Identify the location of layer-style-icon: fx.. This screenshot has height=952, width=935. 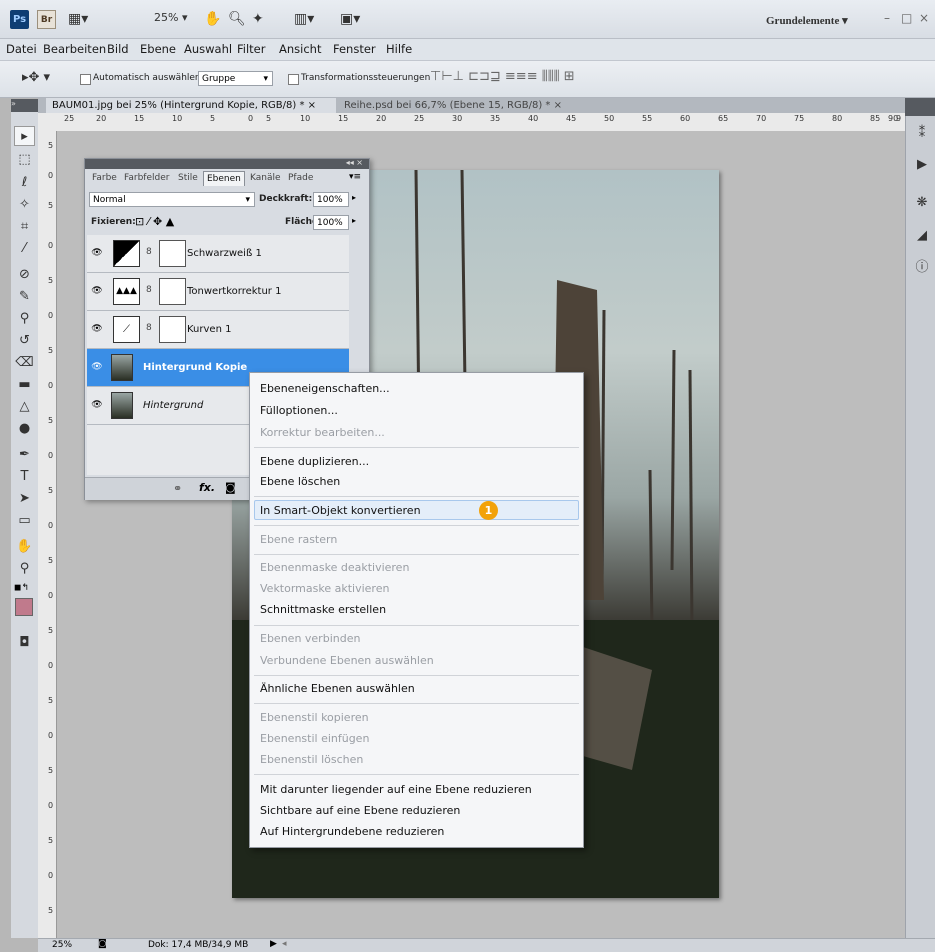
(207, 487).